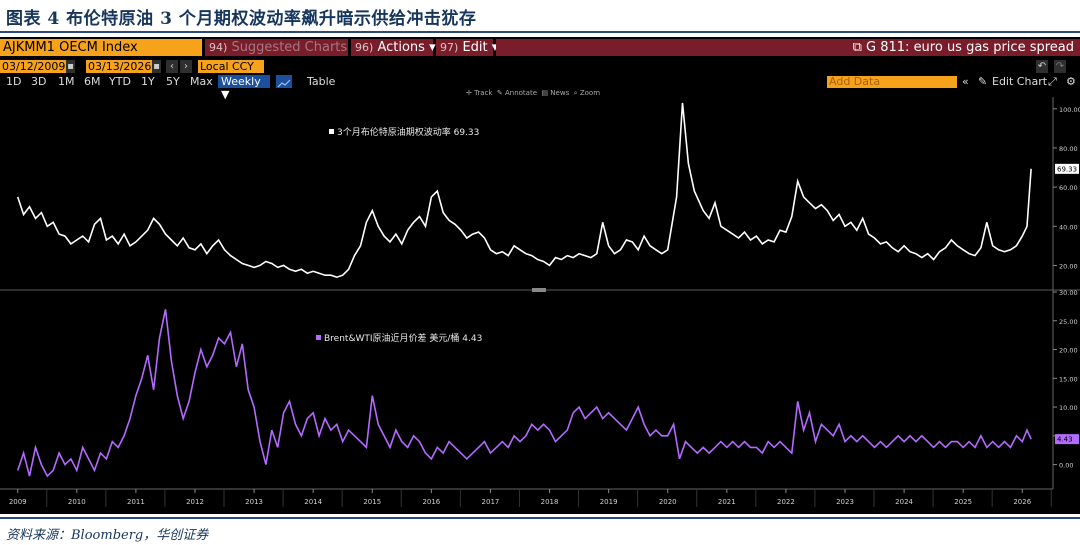  I want to click on volatility-last-value-label: 69.33, so click(1067, 169).